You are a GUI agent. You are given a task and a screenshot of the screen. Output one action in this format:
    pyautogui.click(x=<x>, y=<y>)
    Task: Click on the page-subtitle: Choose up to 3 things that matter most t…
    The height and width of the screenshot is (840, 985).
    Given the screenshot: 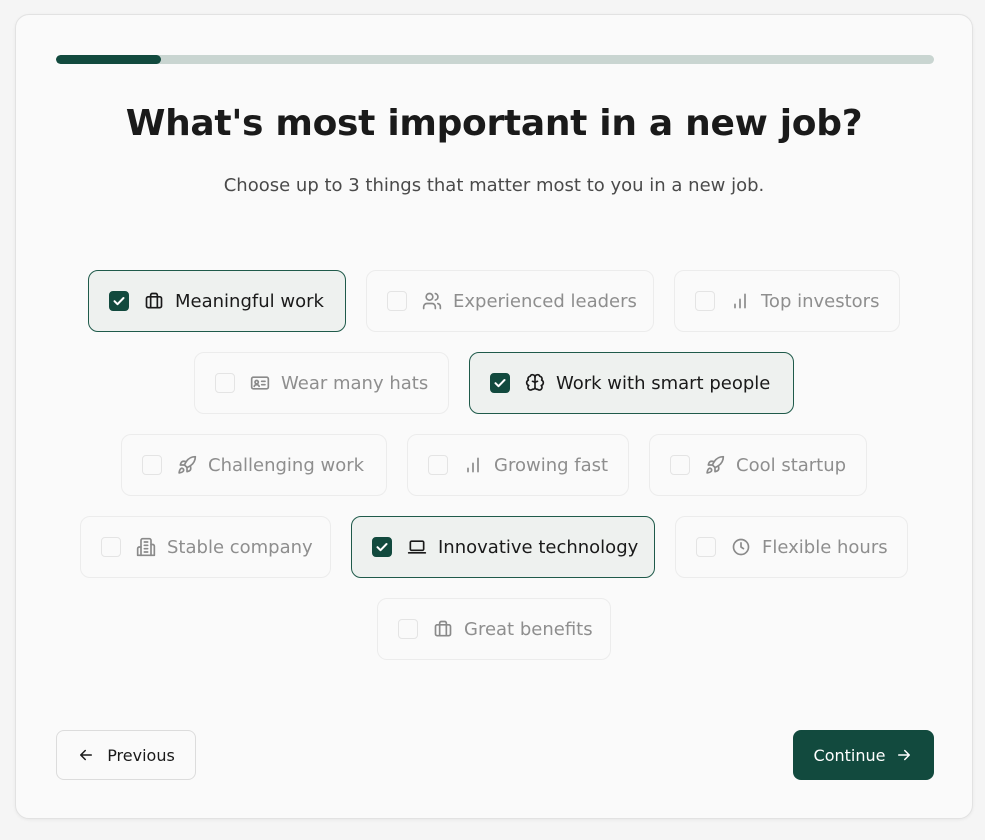 What is the action you would take?
    pyautogui.click(x=494, y=185)
    